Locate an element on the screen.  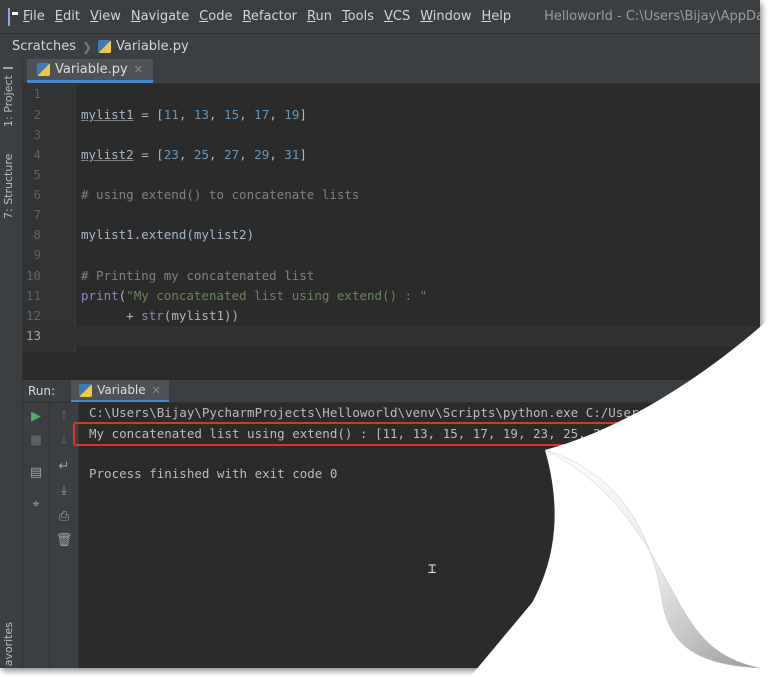
code-line-3: 3 is located at coordinates (391, 135).